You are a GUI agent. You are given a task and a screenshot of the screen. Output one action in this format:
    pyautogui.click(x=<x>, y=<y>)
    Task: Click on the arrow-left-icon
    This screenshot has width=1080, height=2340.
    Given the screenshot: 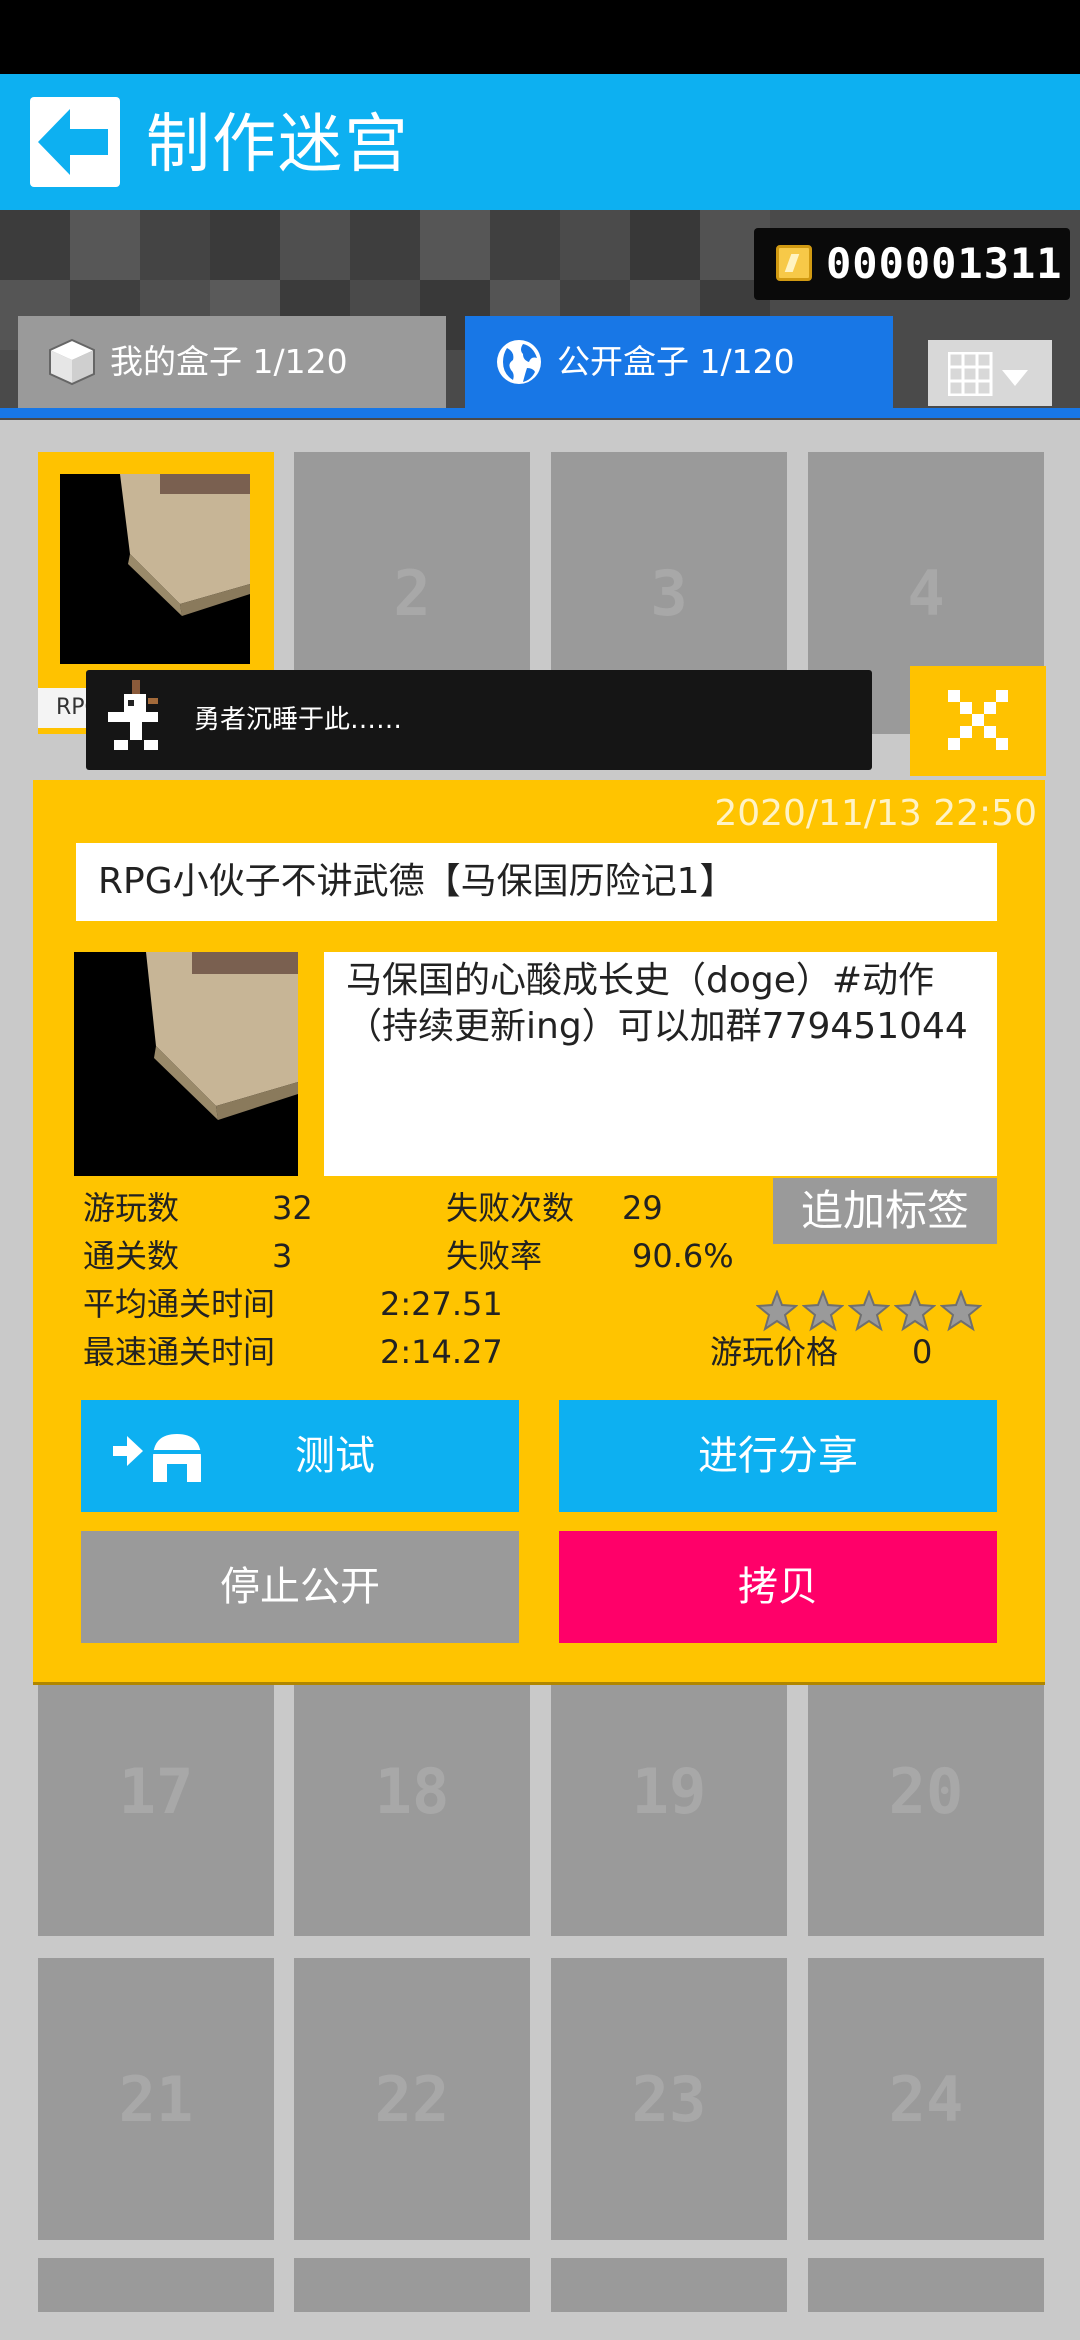 What is the action you would take?
    pyautogui.click(x=73, y=142)
    